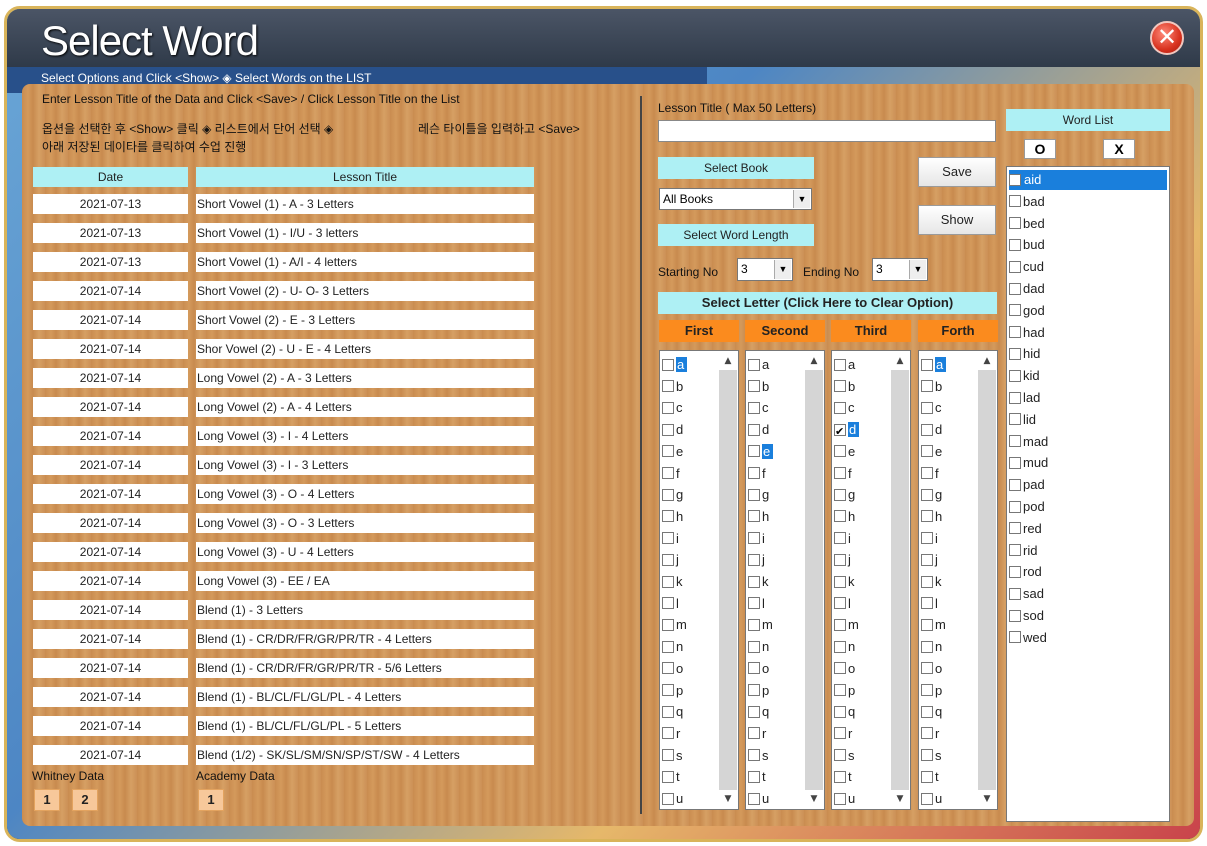 The width and height of the screenshot is (1207, 846). What do you see at coordinates (931, 495) in the screenshot?
I see `letter-option: g` at bounding box center [931, 495].